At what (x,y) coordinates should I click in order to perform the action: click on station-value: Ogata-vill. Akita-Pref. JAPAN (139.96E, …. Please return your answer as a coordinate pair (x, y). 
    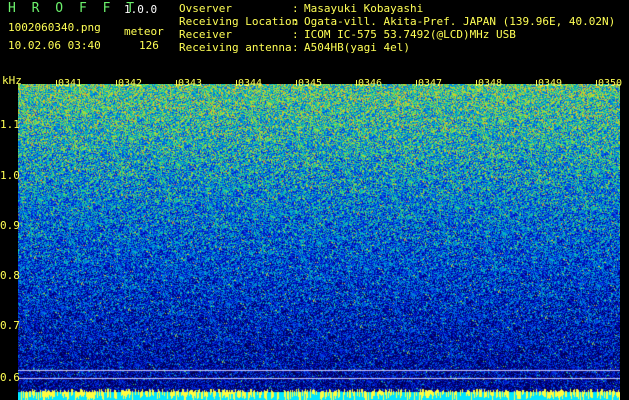
    Looking at the image, I should click on (460, 21).